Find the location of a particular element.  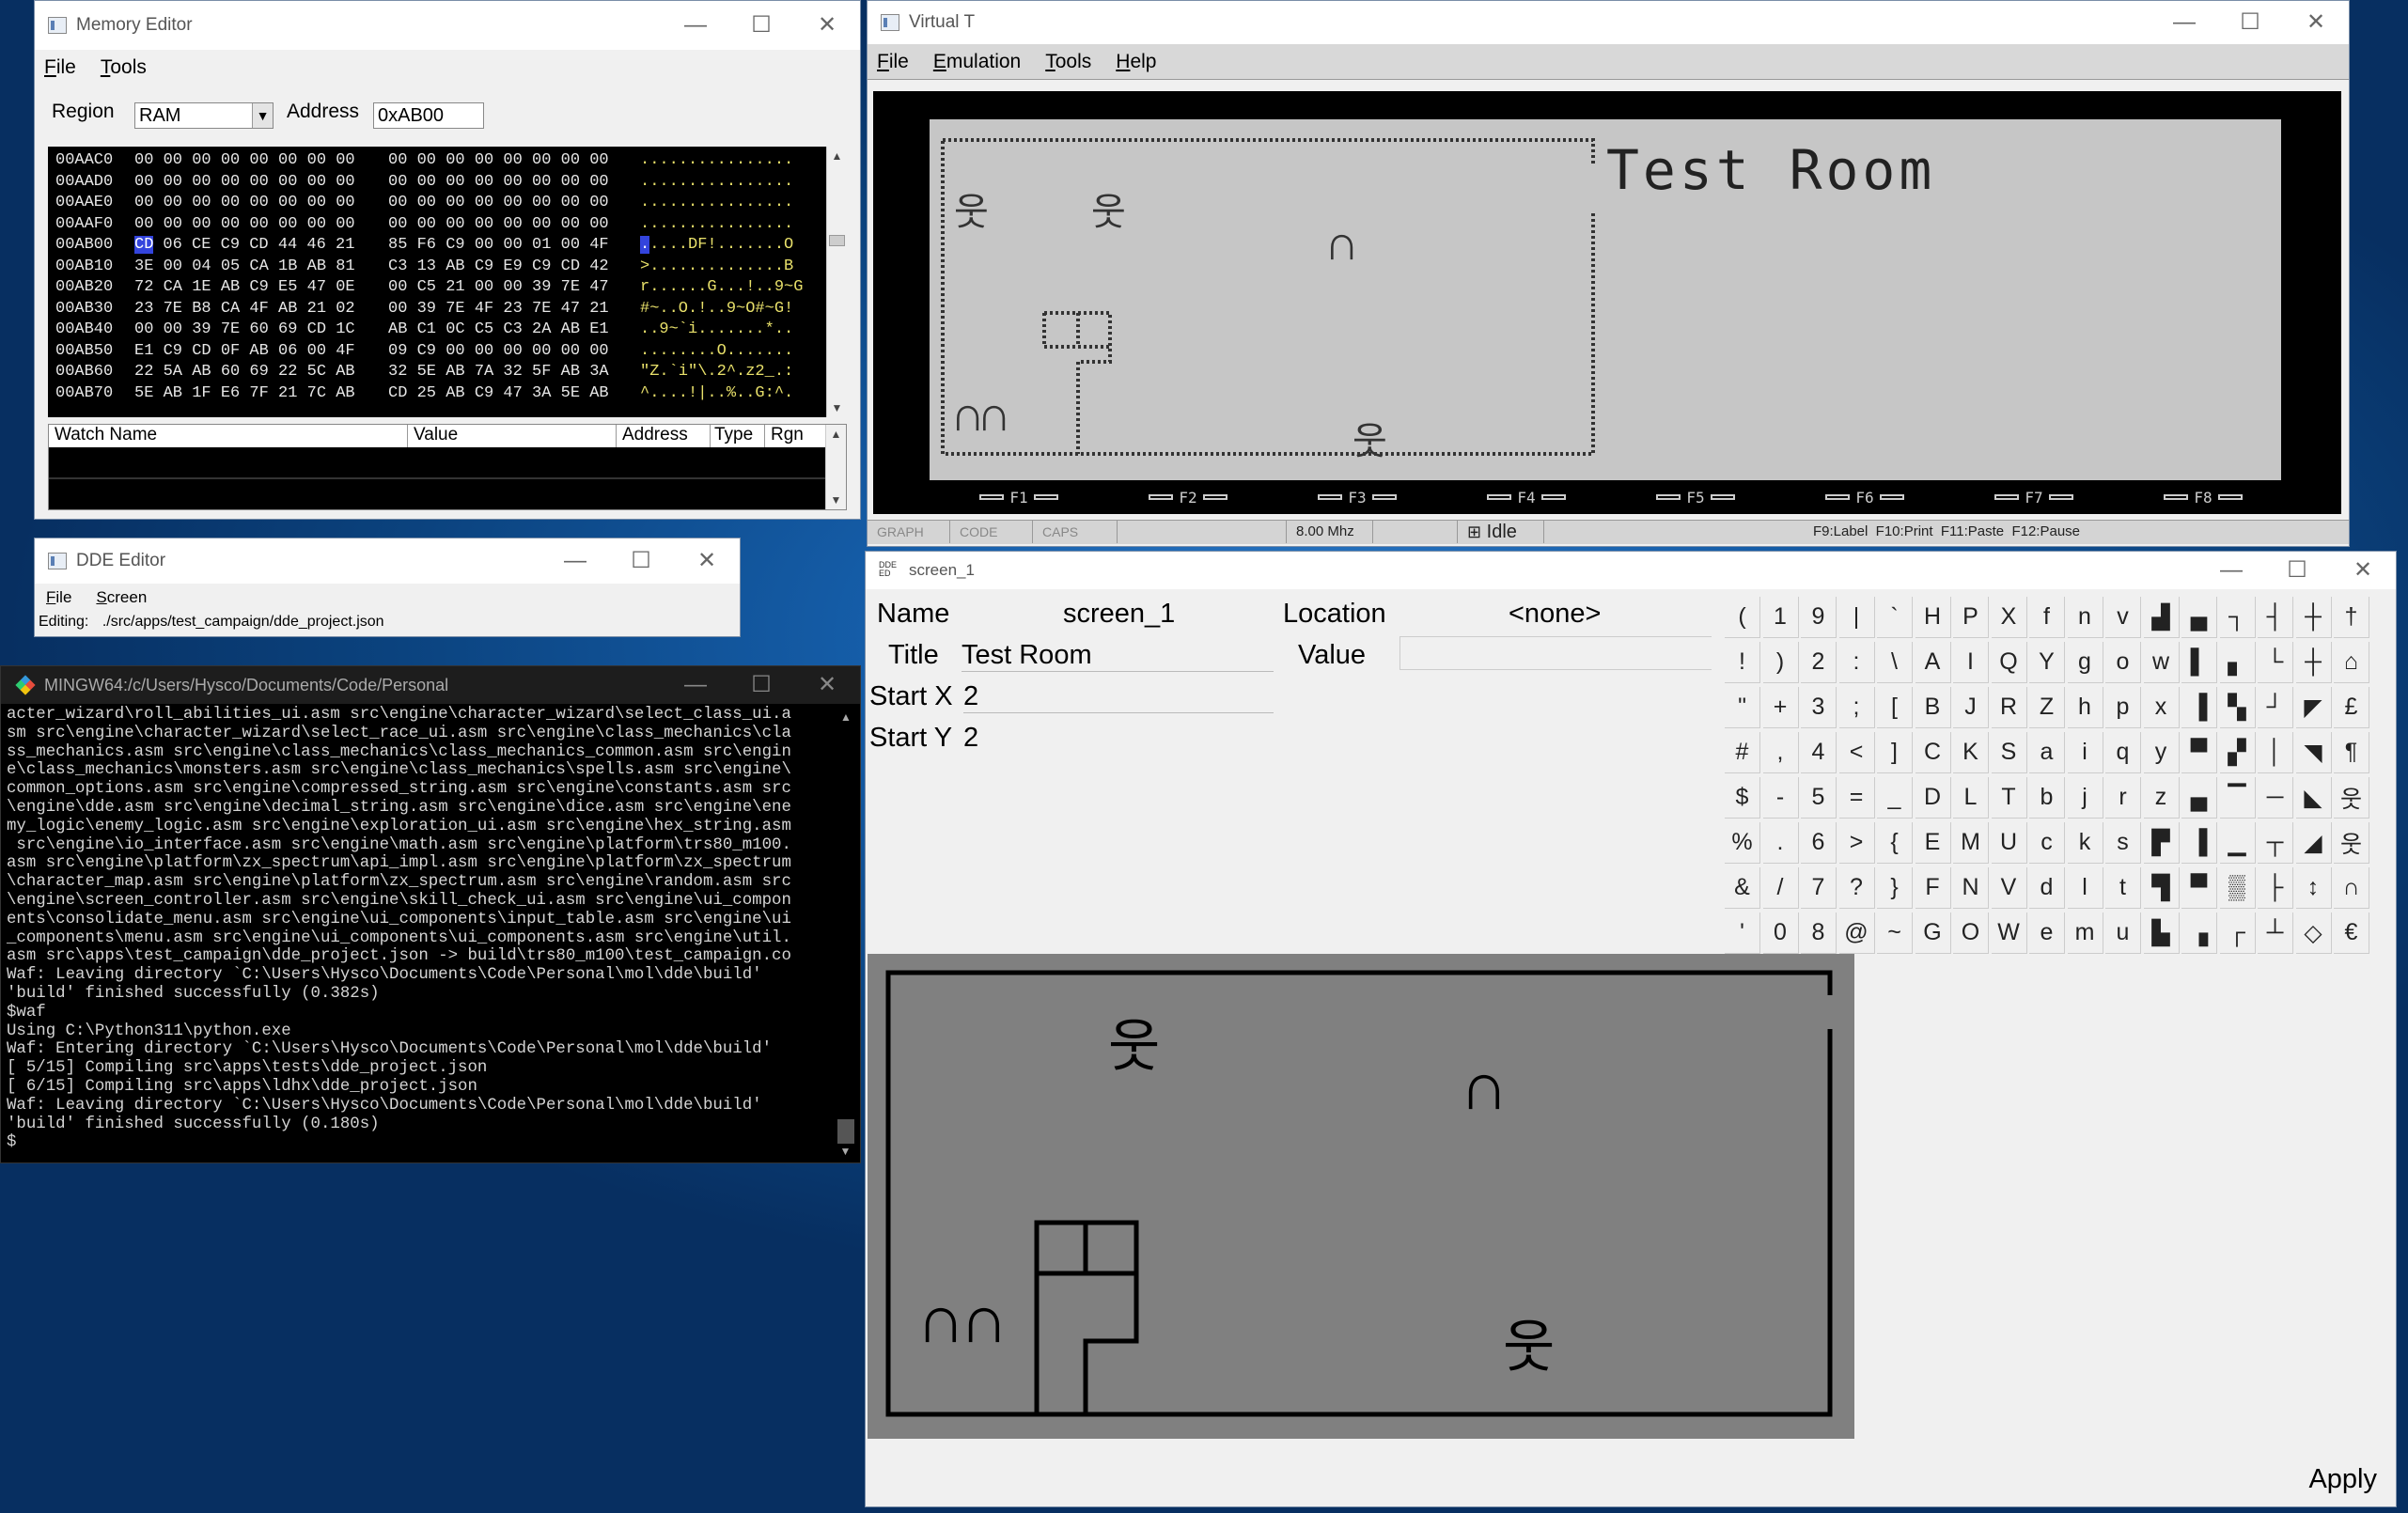

charmap-key: ▜ is located at coordinates (2161, 888).